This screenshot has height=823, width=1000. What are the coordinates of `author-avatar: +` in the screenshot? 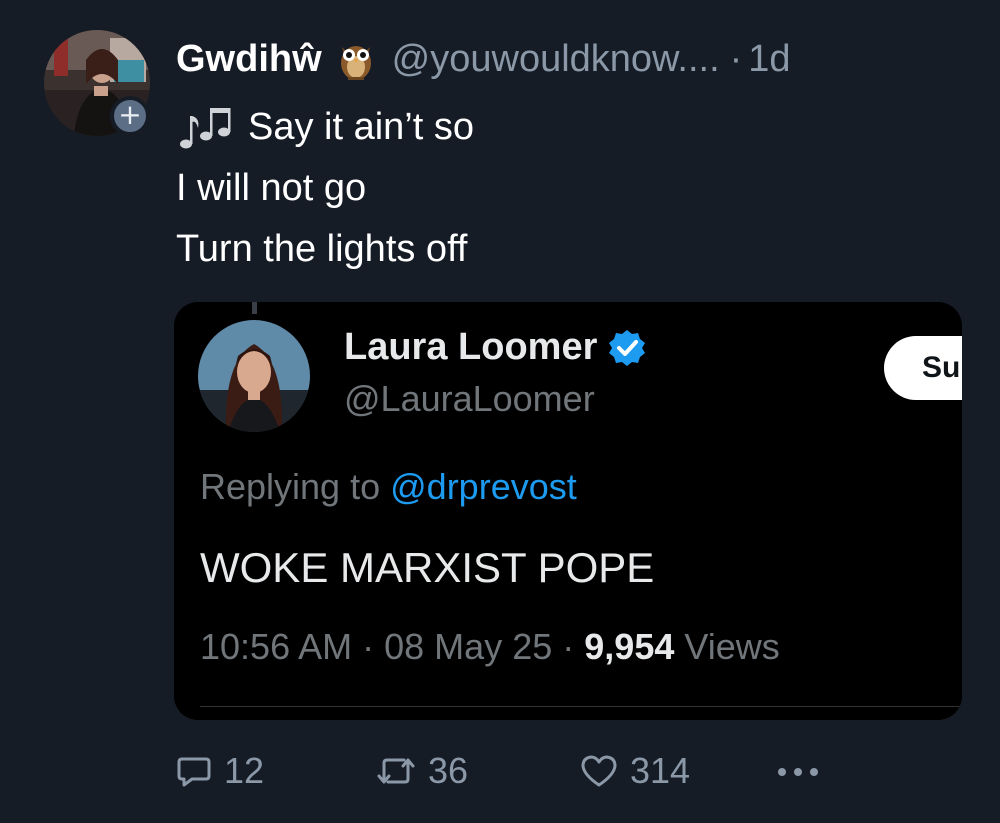 It's located at (97, 83).